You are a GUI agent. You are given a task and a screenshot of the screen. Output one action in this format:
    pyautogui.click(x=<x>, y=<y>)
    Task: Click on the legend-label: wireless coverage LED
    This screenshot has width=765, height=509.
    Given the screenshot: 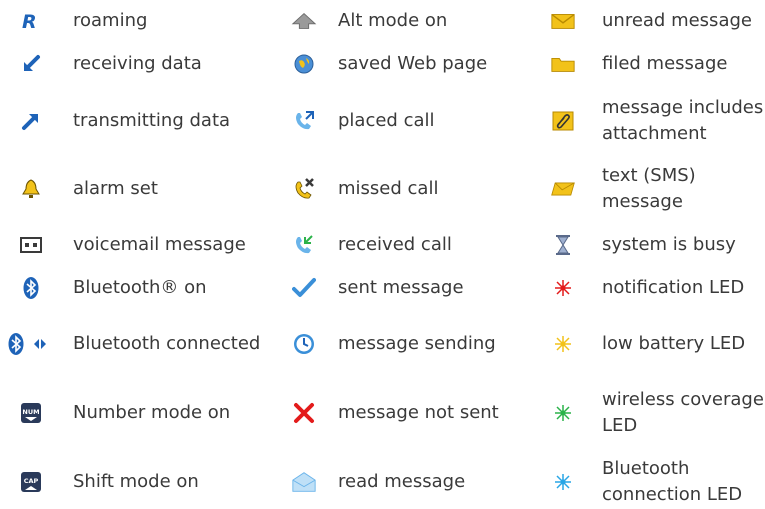 What is the action you would take?
    pyautogui.click(x=683, y=412)
    